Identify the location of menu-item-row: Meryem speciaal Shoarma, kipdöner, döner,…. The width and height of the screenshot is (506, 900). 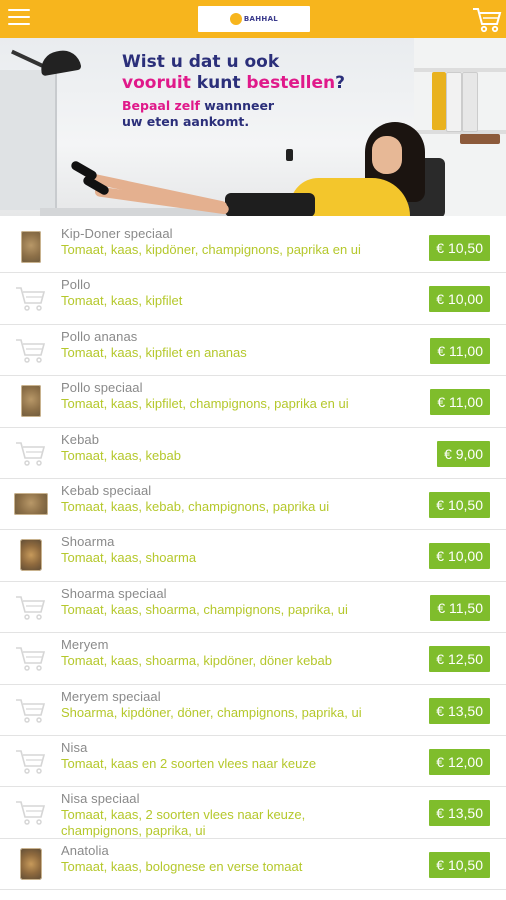
(253, 710).